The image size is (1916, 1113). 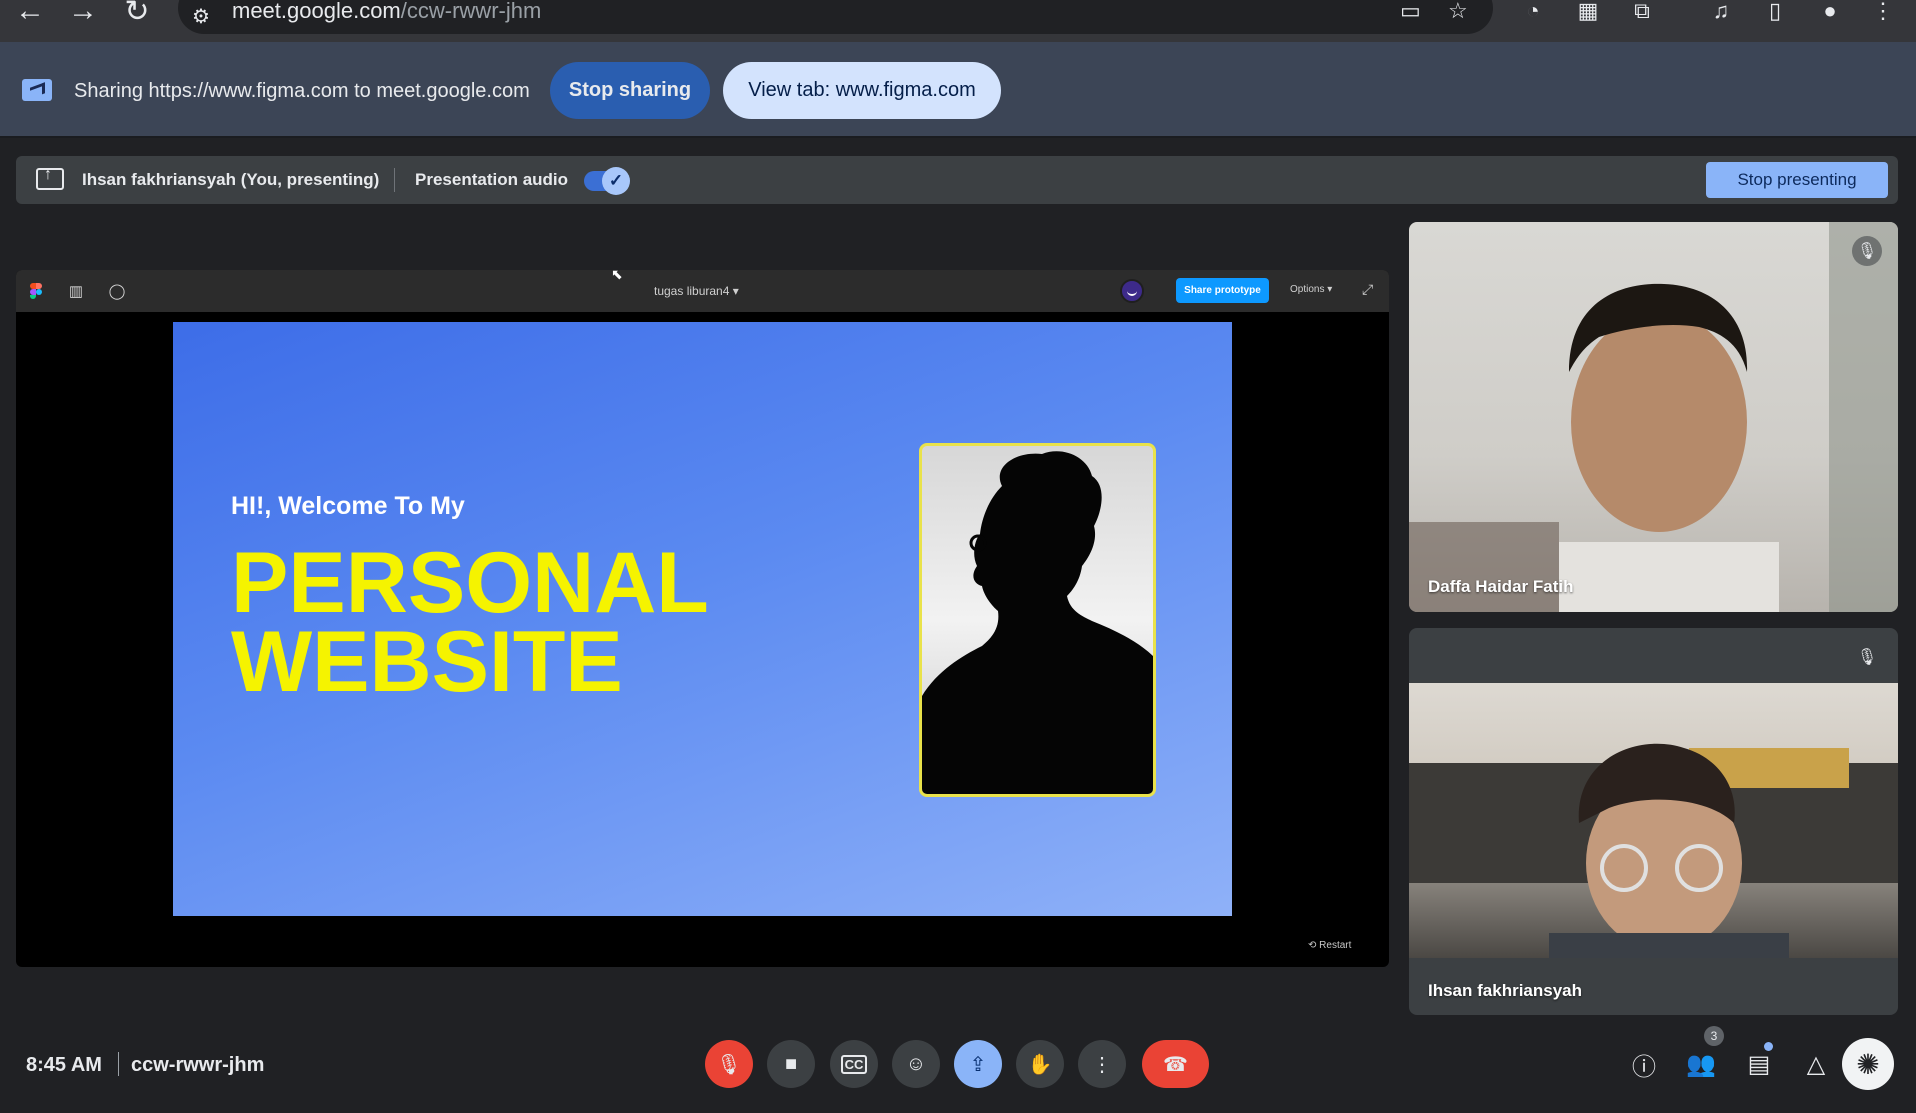 What do you see at coordinates (1367, 289) in the screenshot?
I see `fullscreen-icon: ⤢` at bounding box center [1367, 289].